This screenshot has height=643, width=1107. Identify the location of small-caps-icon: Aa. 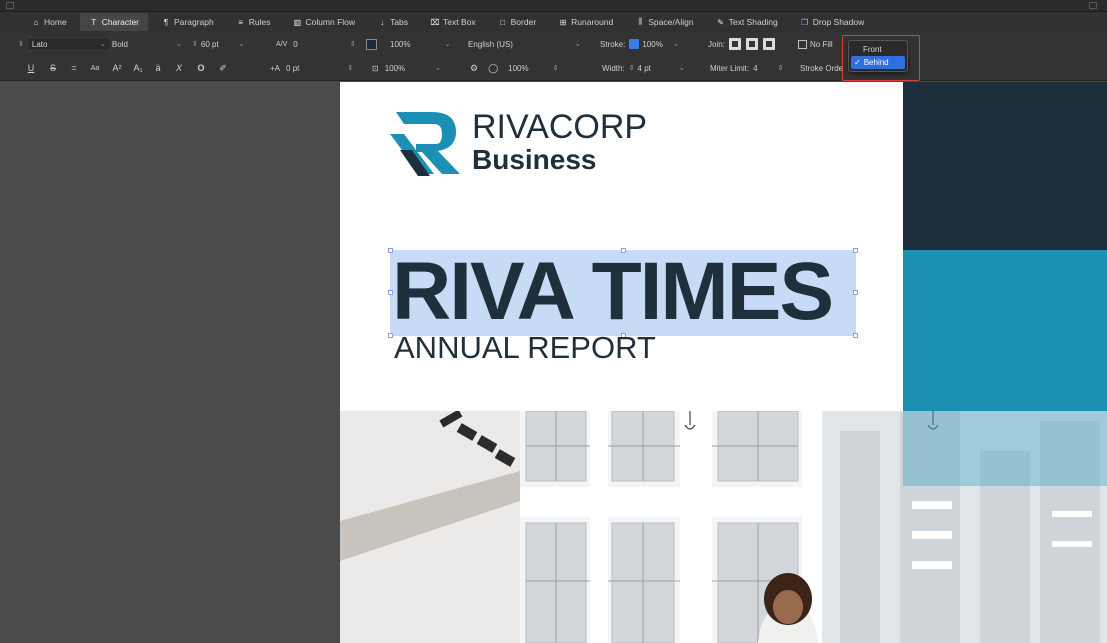
(95, 68).